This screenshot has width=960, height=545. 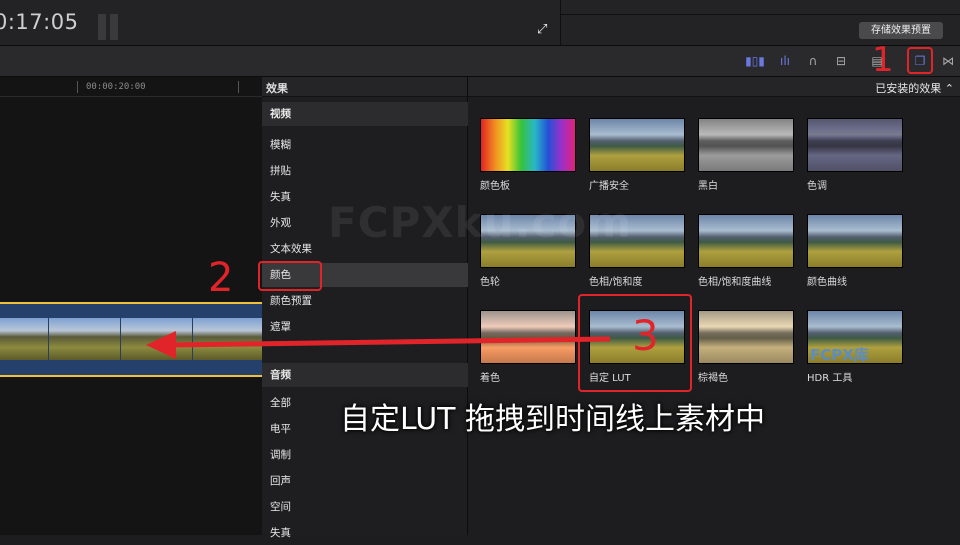 I want to click on sidebar-item-blur: 模糊, so click(x=365, y=145).